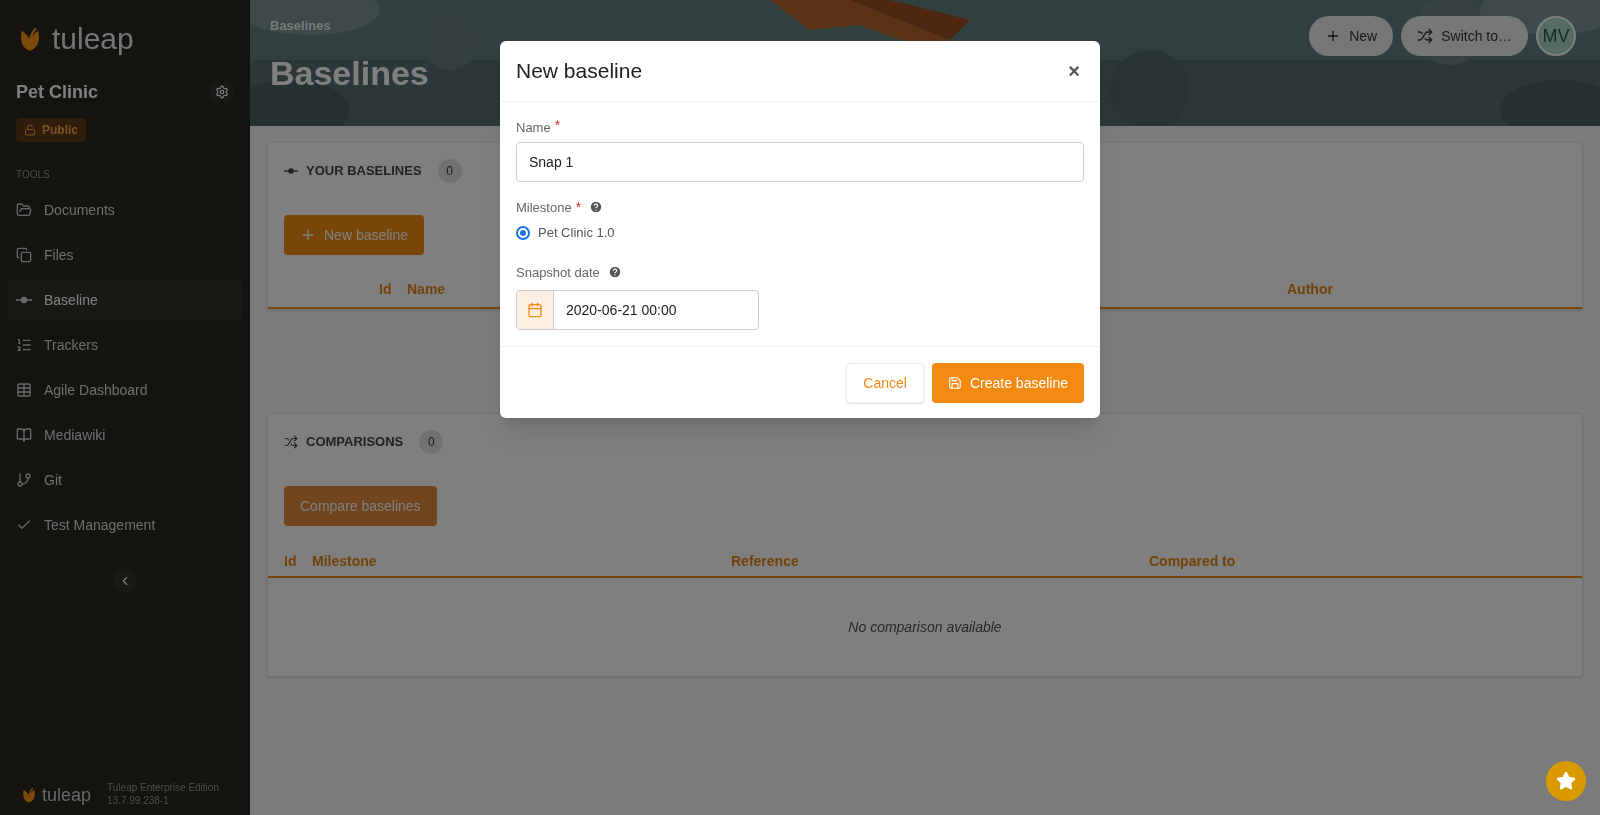  What do you see at coordinates (24, 210) in the screenshot?
I see `folder-icon` at bounding box center [24, 210].